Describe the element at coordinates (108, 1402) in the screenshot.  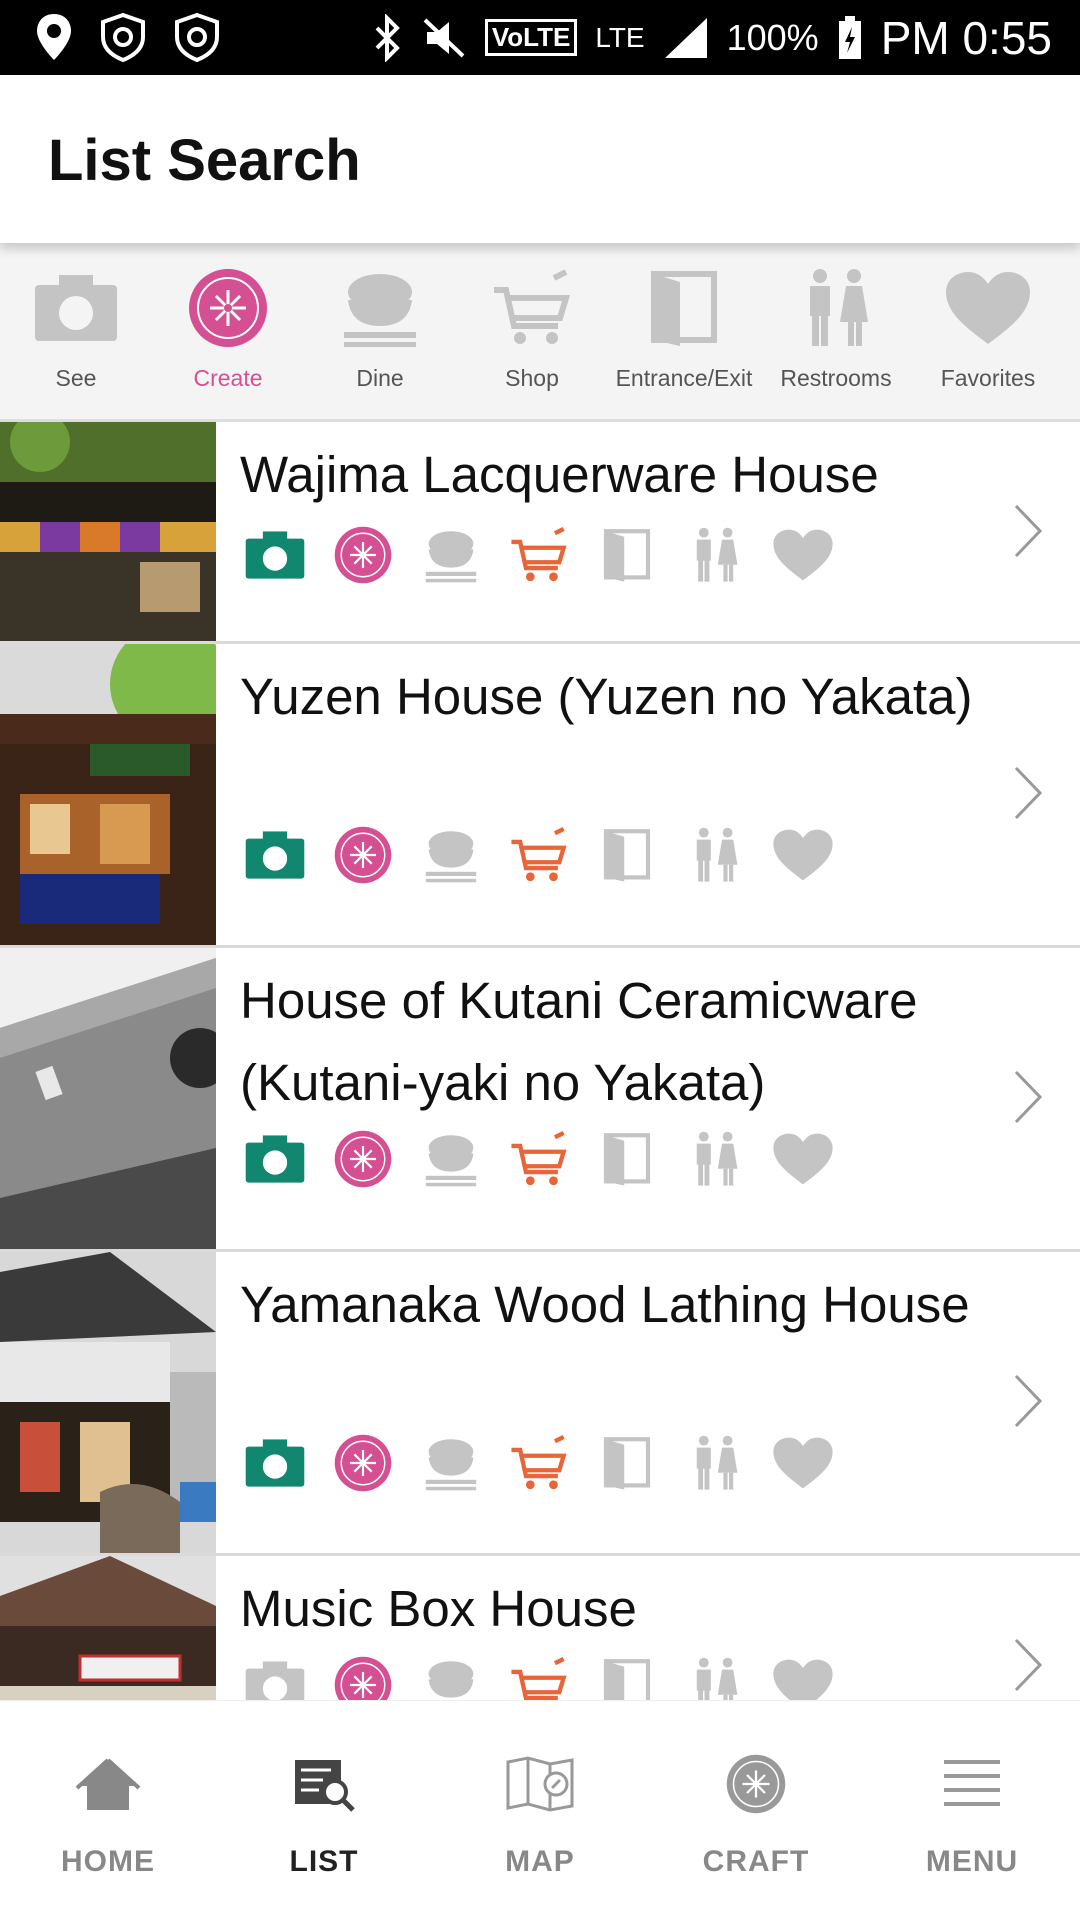
I see `yamanaka-house-photo` at that location.